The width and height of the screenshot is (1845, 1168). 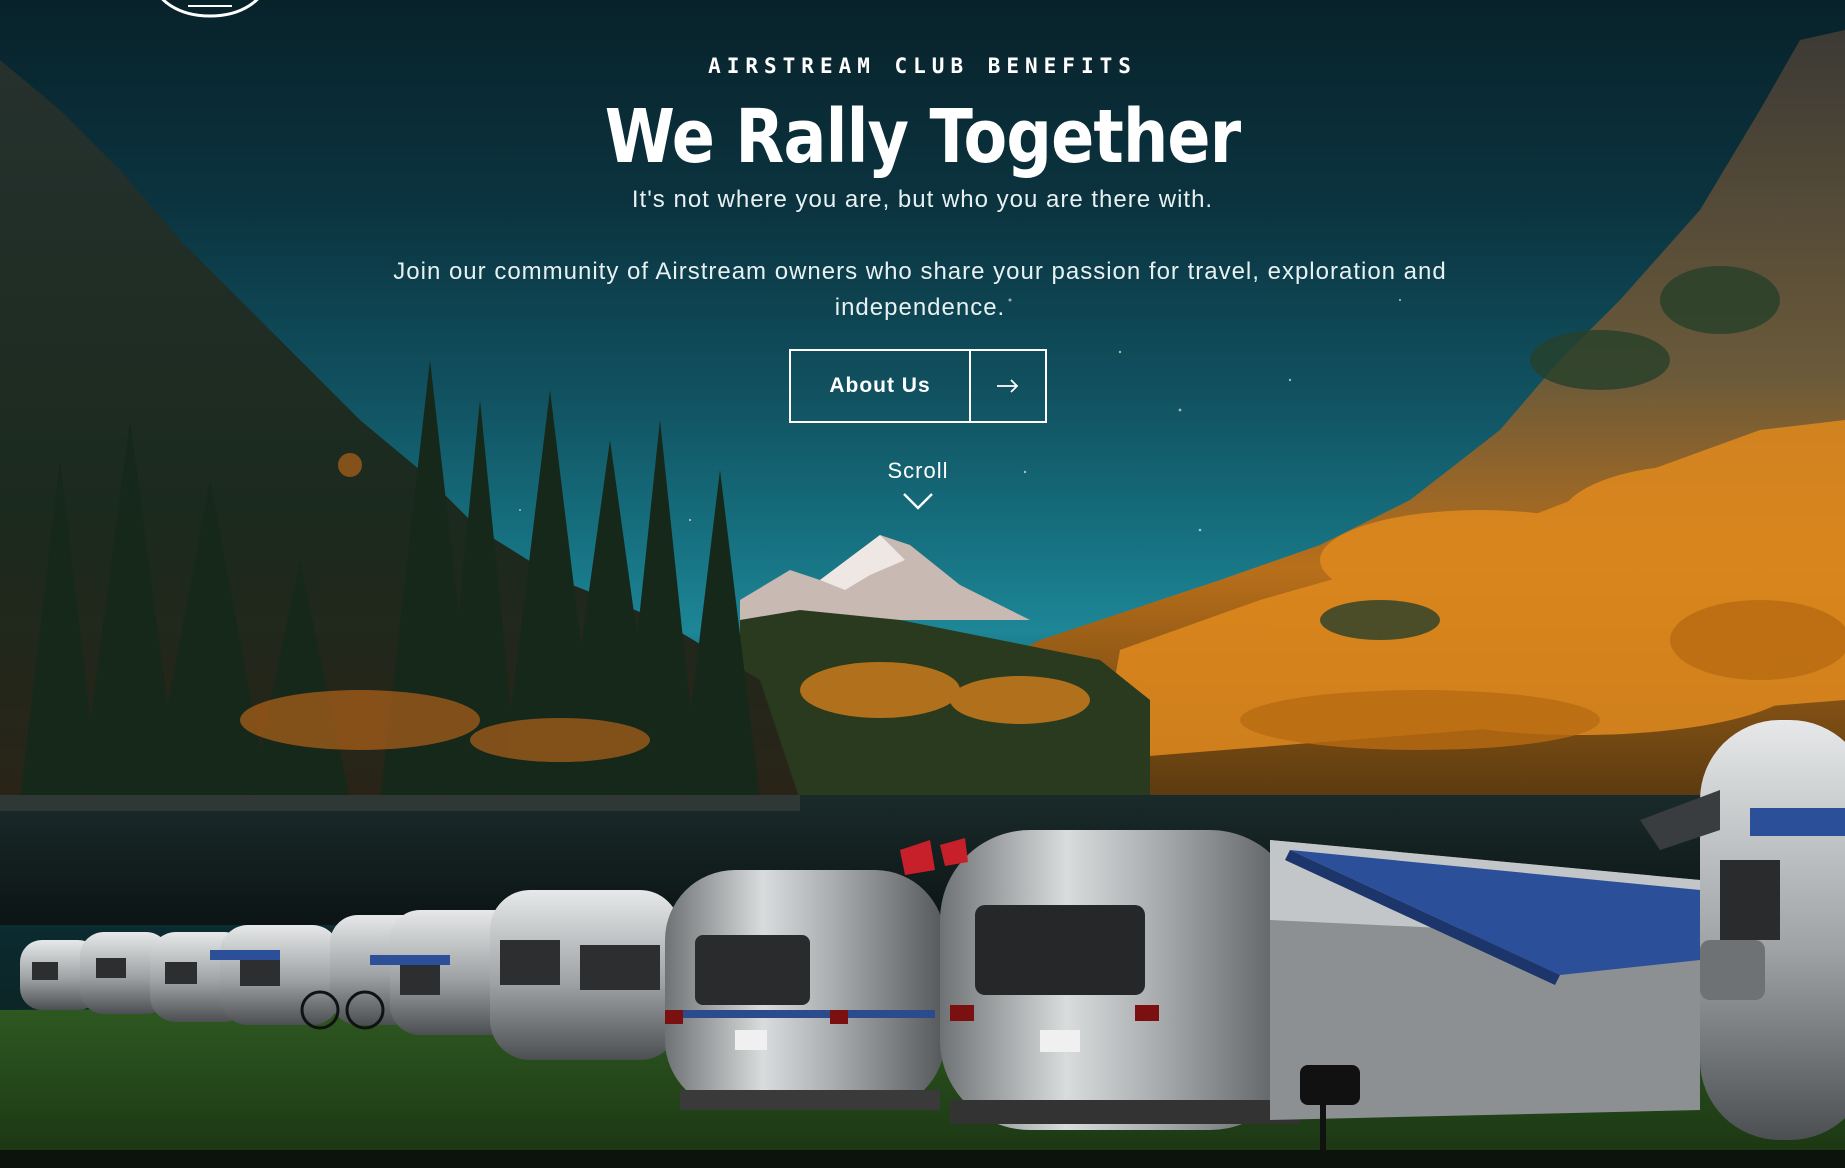 What do you see at coordinates (918, 501) in the screenshot?
I see `chevron-down-icon` at bounding box center [918, 501].